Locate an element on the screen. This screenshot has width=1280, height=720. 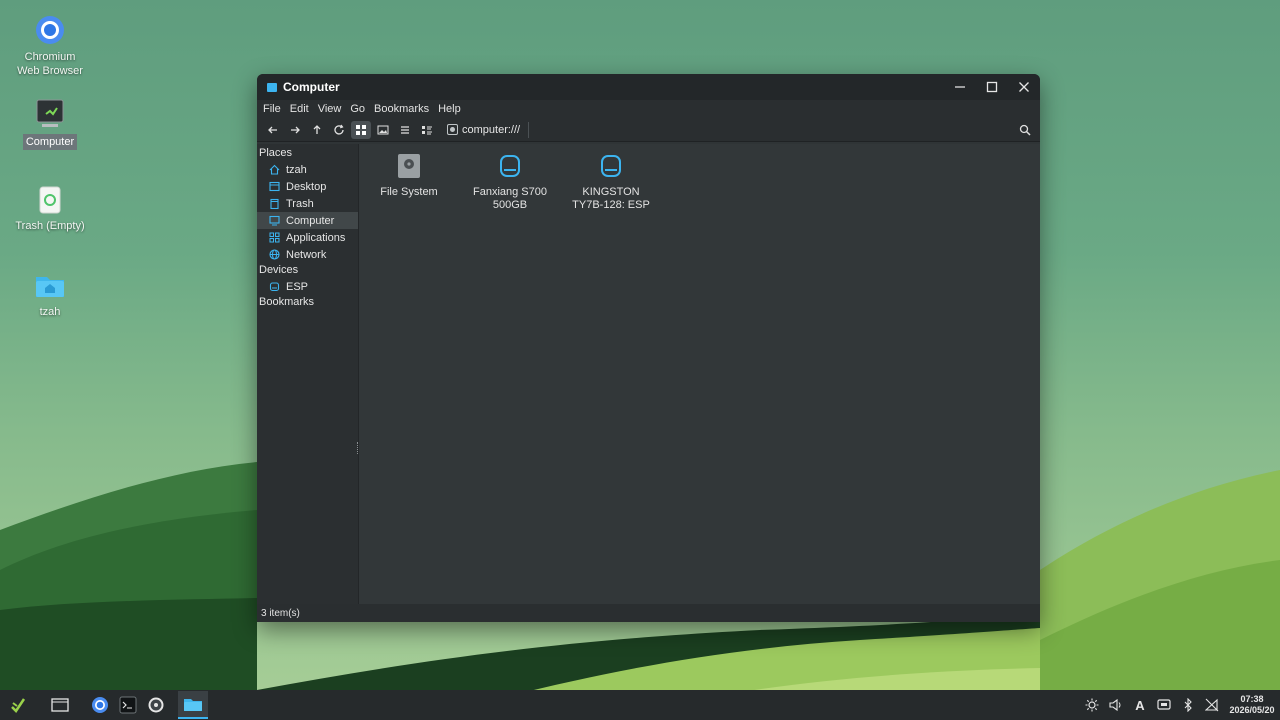
search-button is located at coordinates (1025, 130).